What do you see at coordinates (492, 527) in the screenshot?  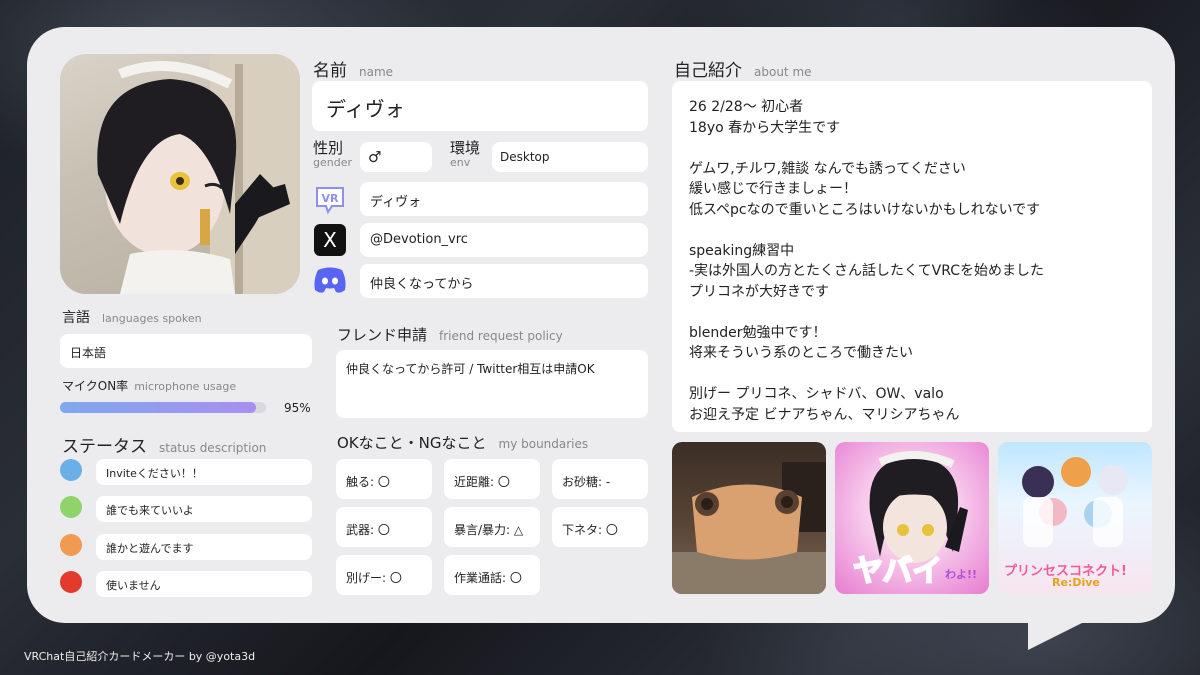 I see `boundary-tile: 暴言/暴力: △` at bounding box center [492, 527].